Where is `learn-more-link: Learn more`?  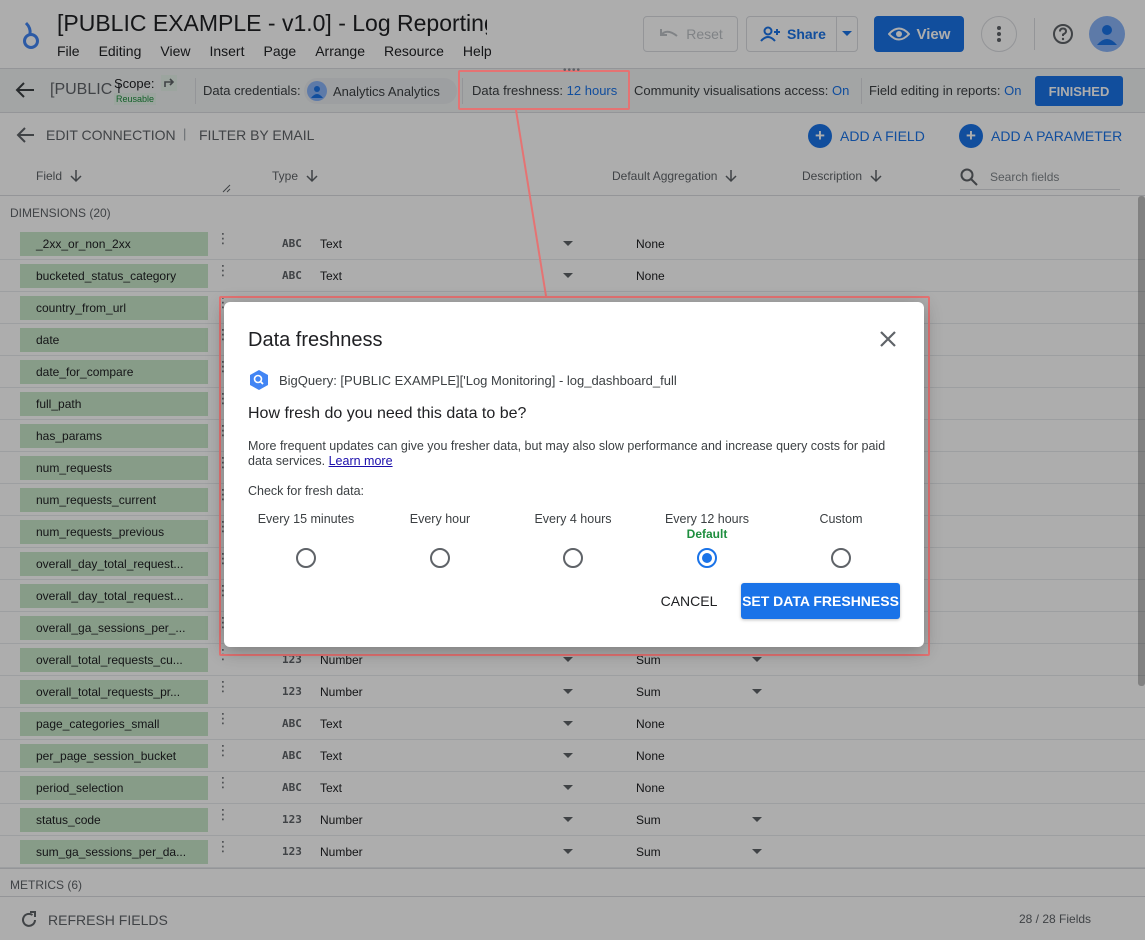
learn-more-link: Learn more is located at coordinates (361, 461).